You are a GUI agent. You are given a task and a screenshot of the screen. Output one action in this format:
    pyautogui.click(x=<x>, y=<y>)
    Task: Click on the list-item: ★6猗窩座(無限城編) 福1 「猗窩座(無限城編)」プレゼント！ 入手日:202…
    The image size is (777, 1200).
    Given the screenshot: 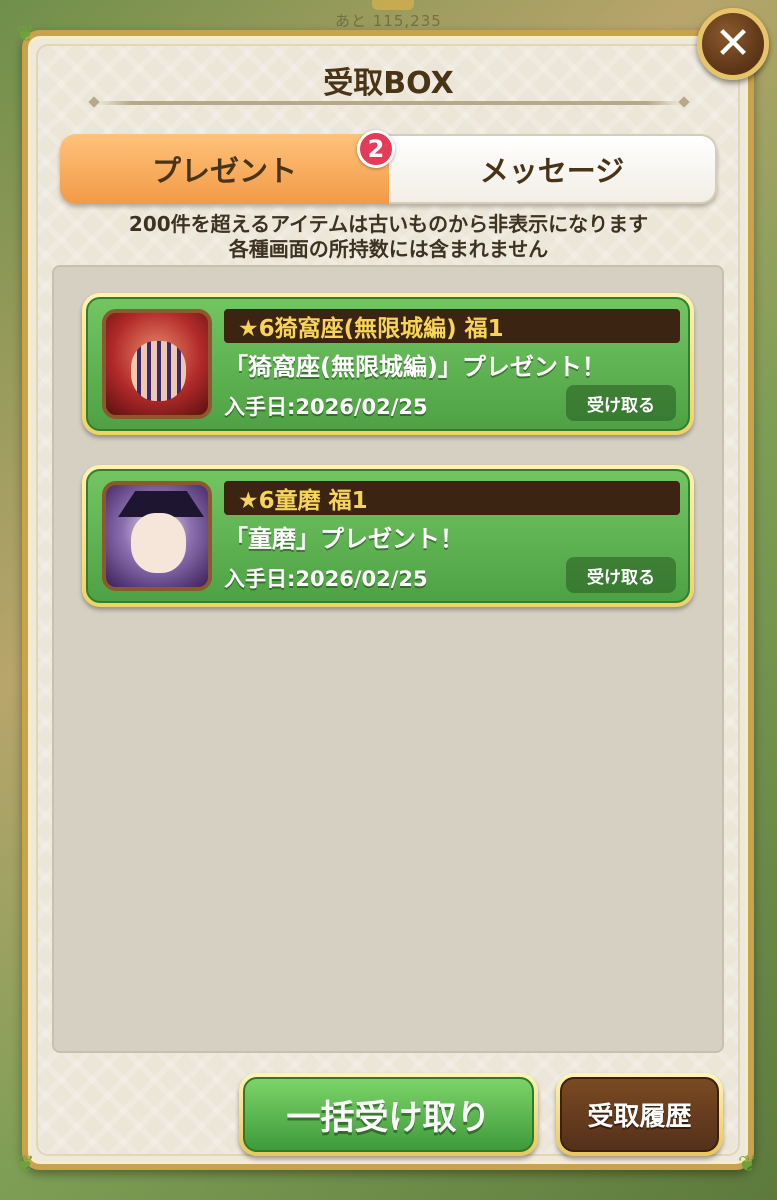 What is the action you would take?
    pyautogui.click(x=388, y=364)
    